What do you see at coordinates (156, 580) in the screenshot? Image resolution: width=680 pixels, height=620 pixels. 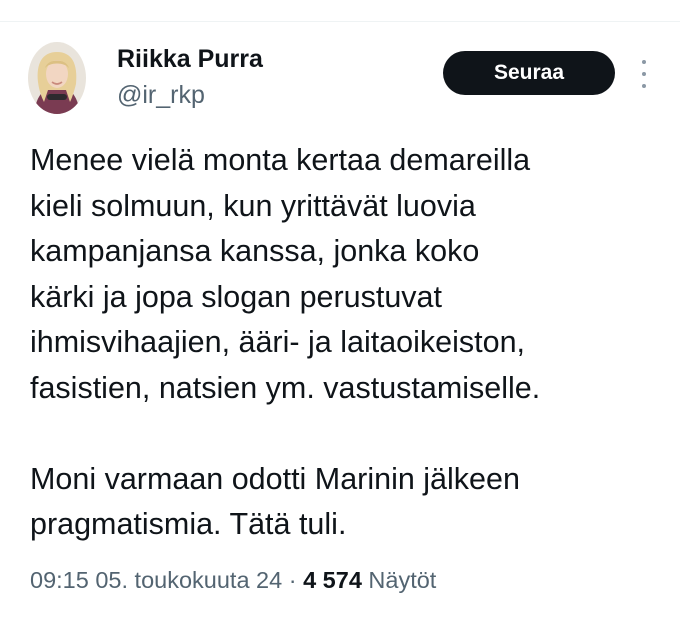 I see `tweet-timestamp: 09:15 05. toukokuuta 24` at bounding box center [156, 580].